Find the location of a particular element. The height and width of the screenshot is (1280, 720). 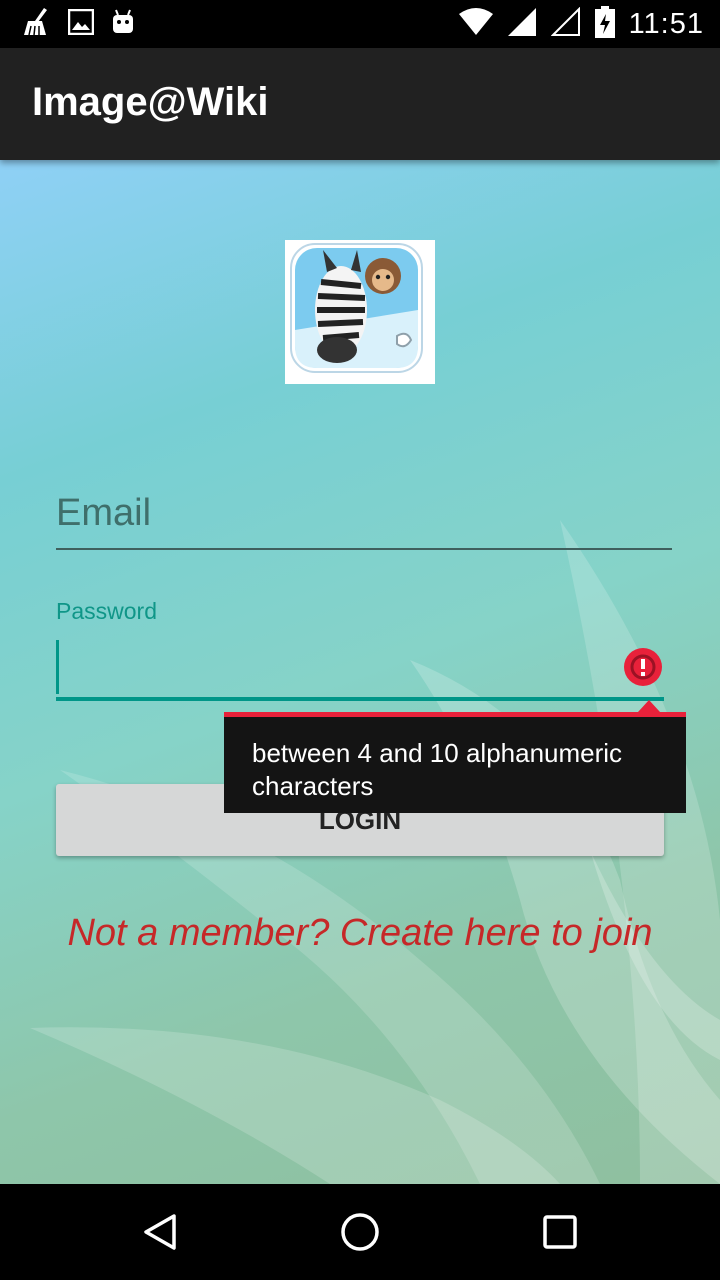

password-underline is located at coordinates (360, 699).